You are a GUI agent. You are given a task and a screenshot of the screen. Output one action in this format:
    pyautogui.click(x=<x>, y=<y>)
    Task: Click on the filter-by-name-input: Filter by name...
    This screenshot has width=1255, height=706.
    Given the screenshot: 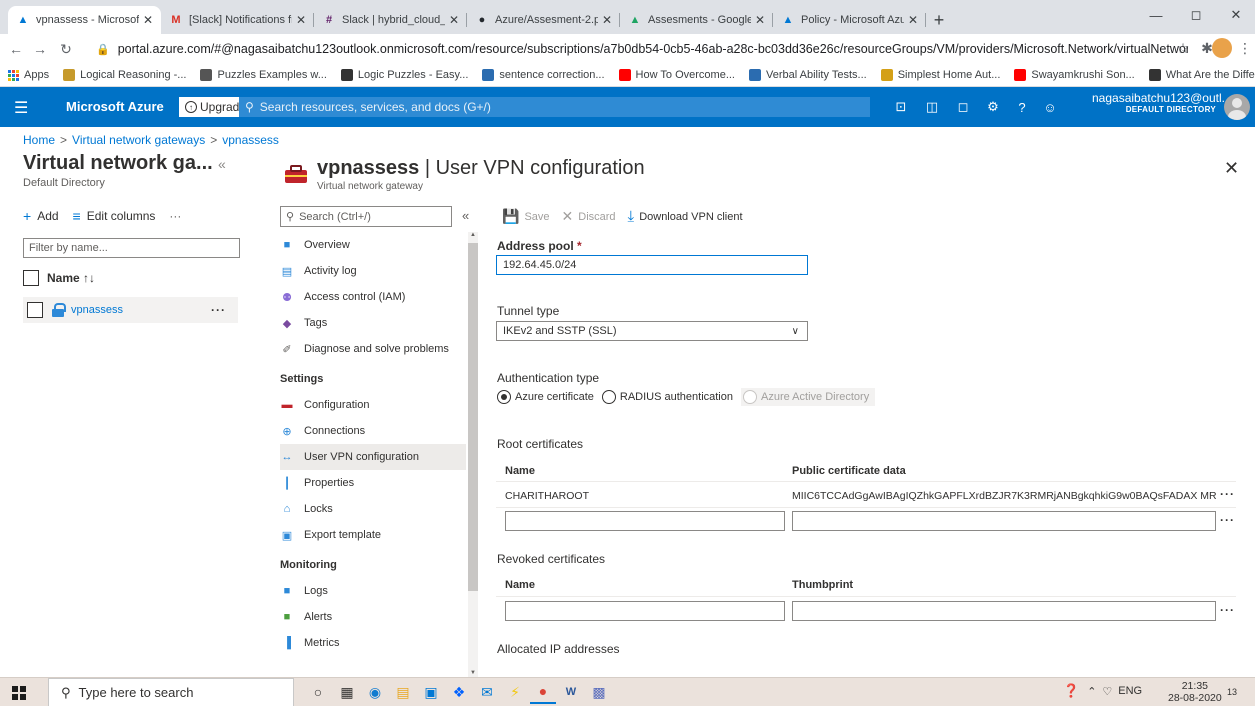 What is the action you would take?
    pyautogui.click(x=131, y=248)
    